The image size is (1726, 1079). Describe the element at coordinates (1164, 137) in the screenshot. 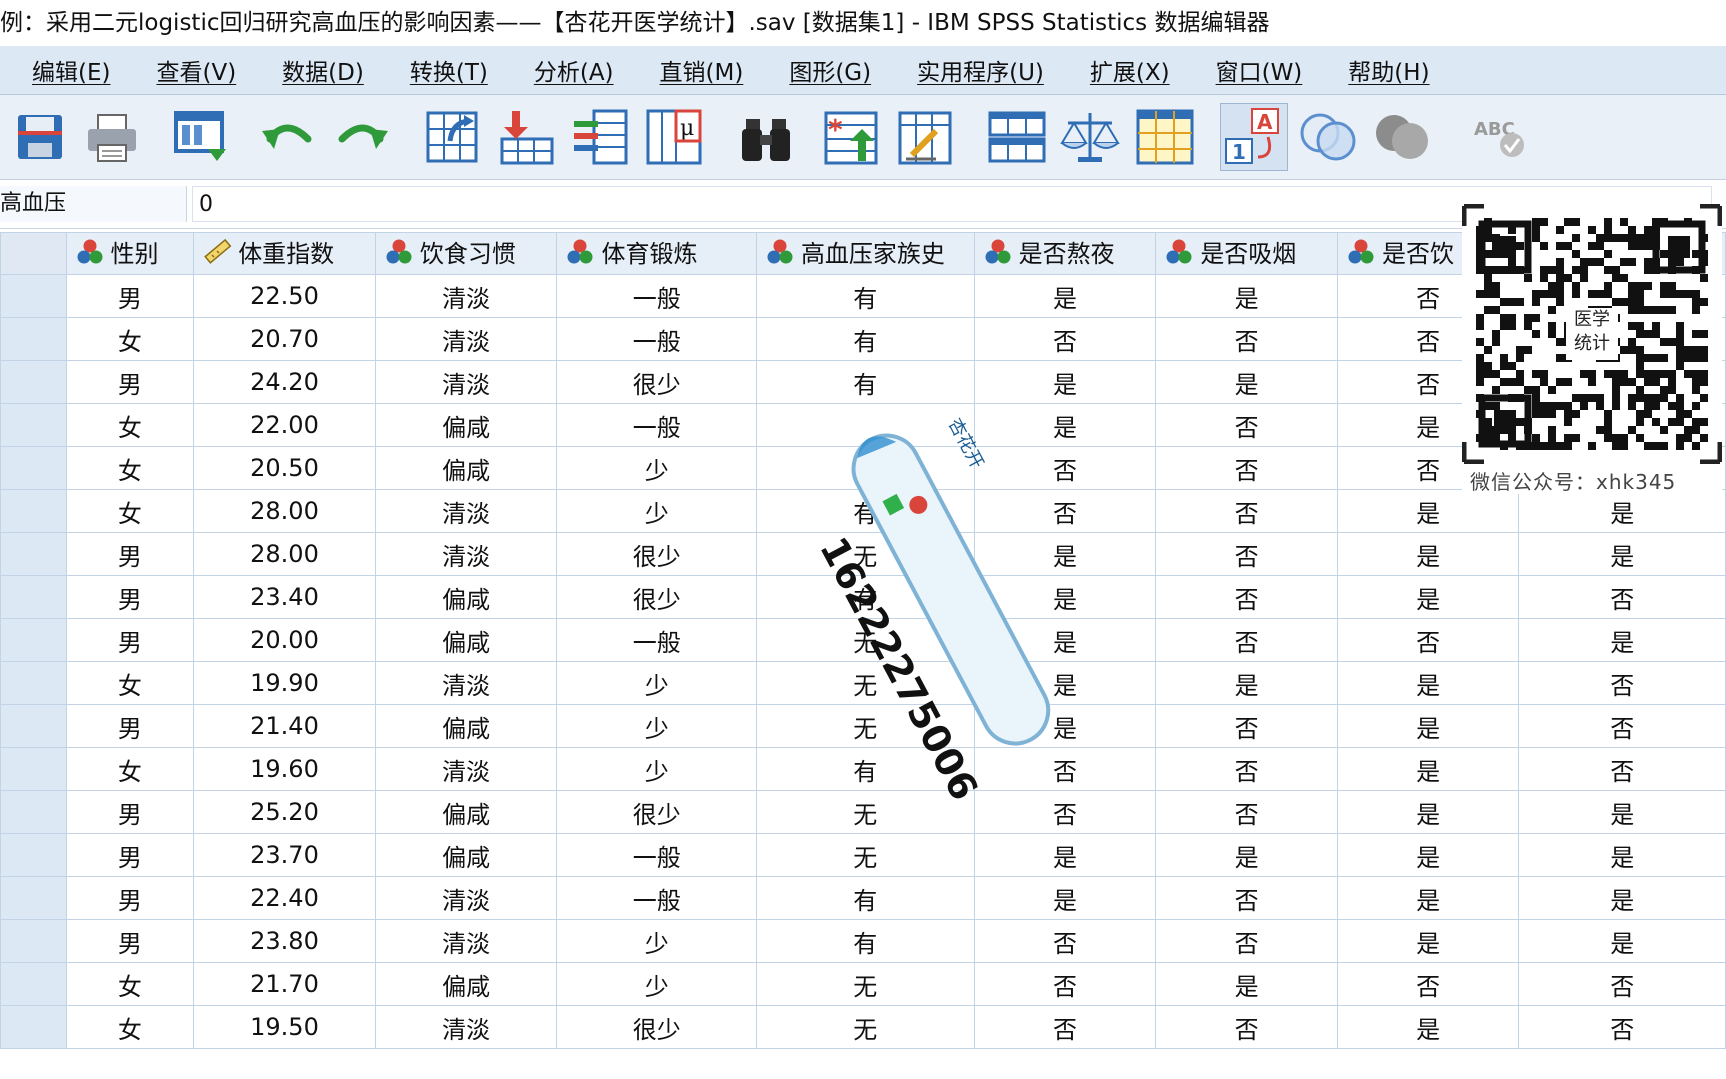

I see `select-cases-button` at that location.